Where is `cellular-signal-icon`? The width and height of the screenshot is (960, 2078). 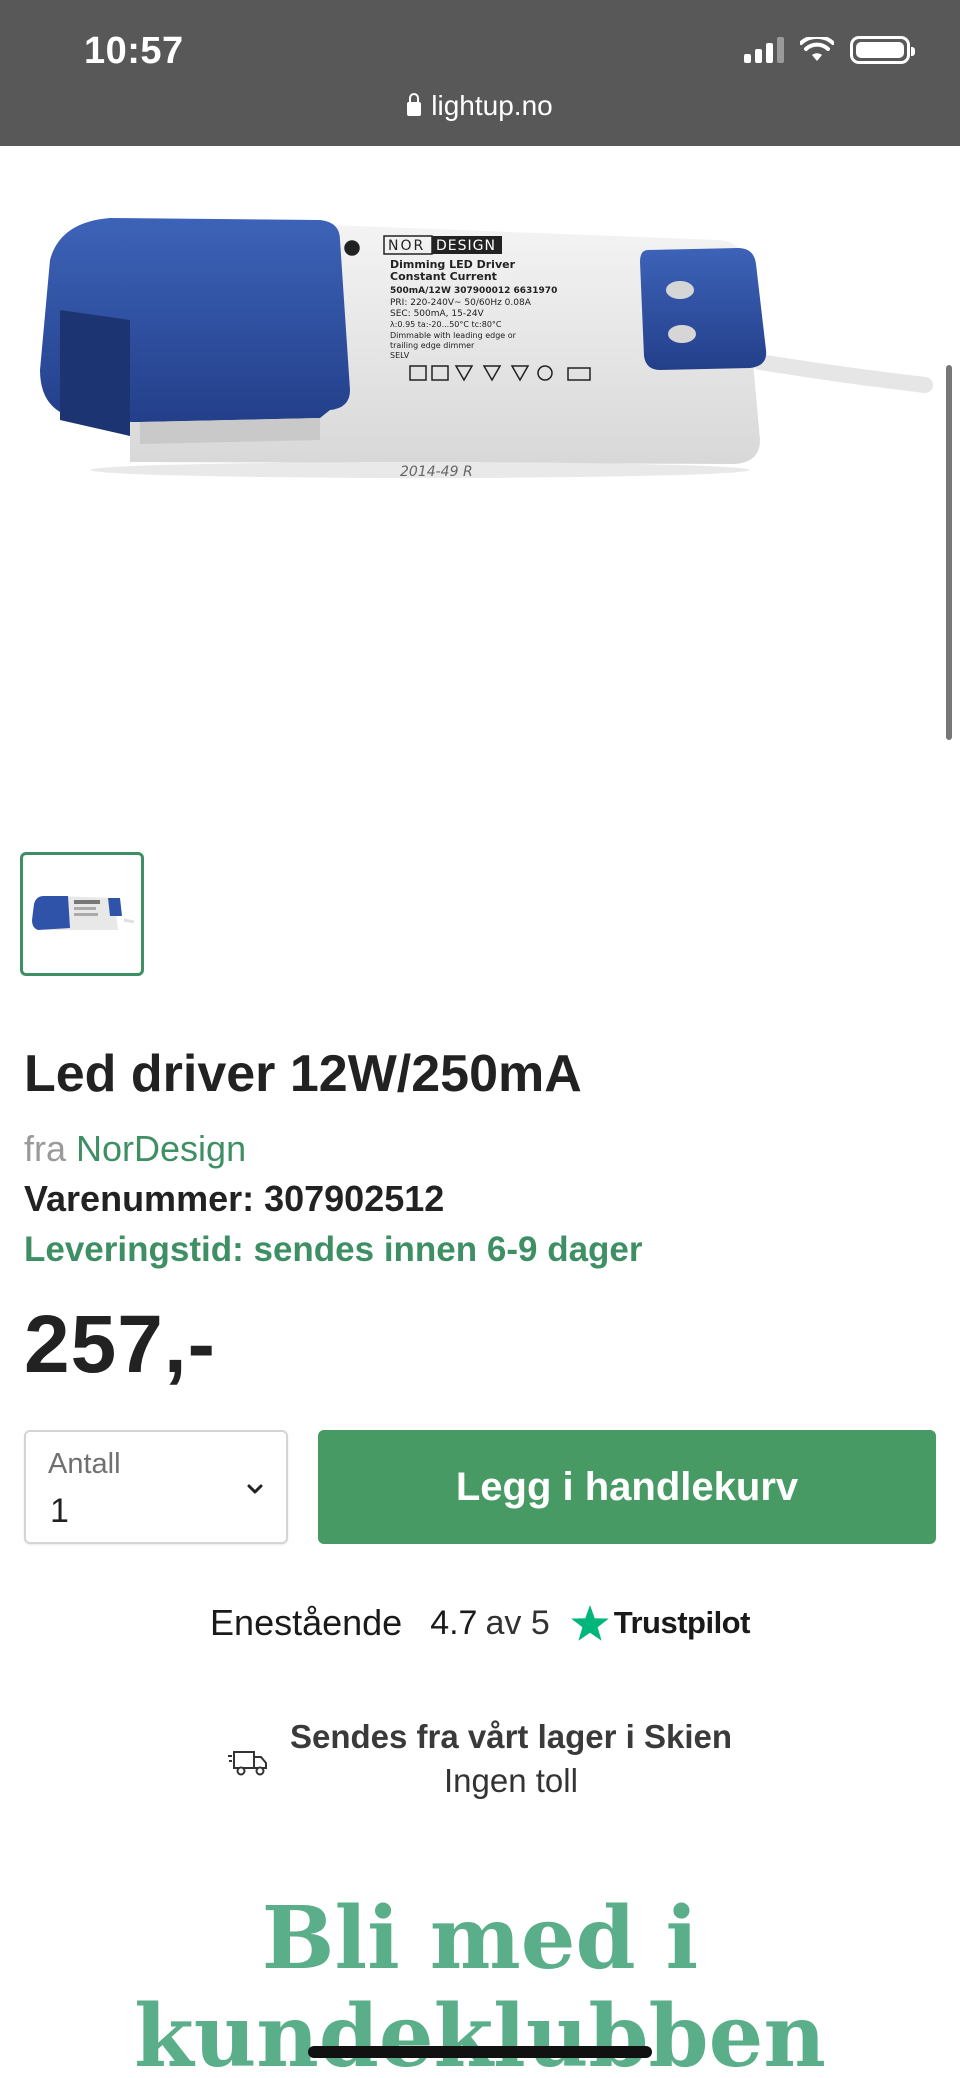 cellular-signal-icon is located at coordinates (764, 50).